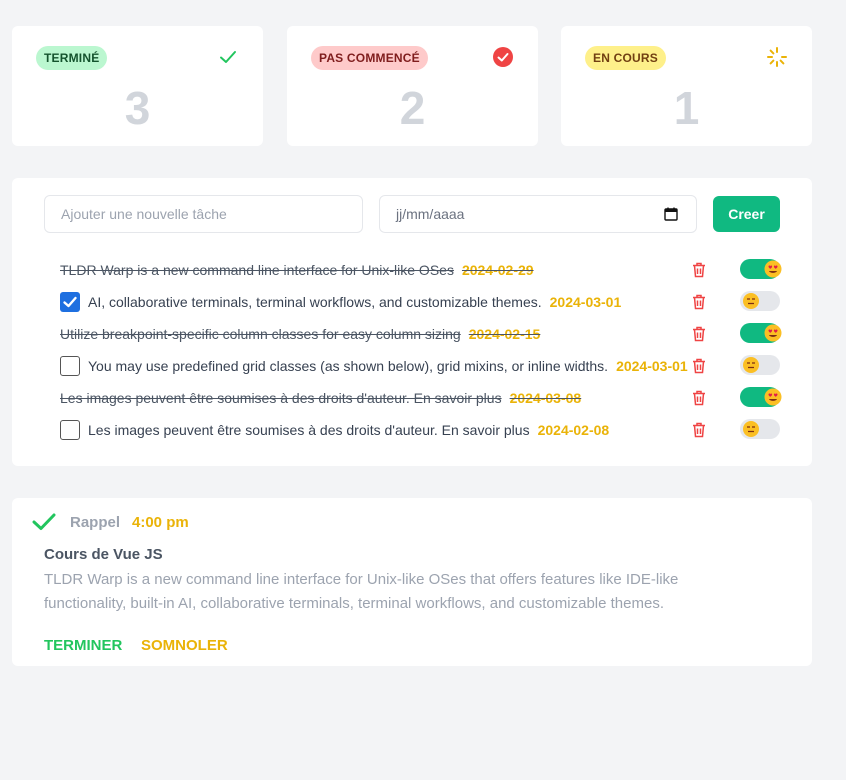 This screenshot has width=846, height=780. I want to click on stat-count-in-progress: 1, so click(686, 108).